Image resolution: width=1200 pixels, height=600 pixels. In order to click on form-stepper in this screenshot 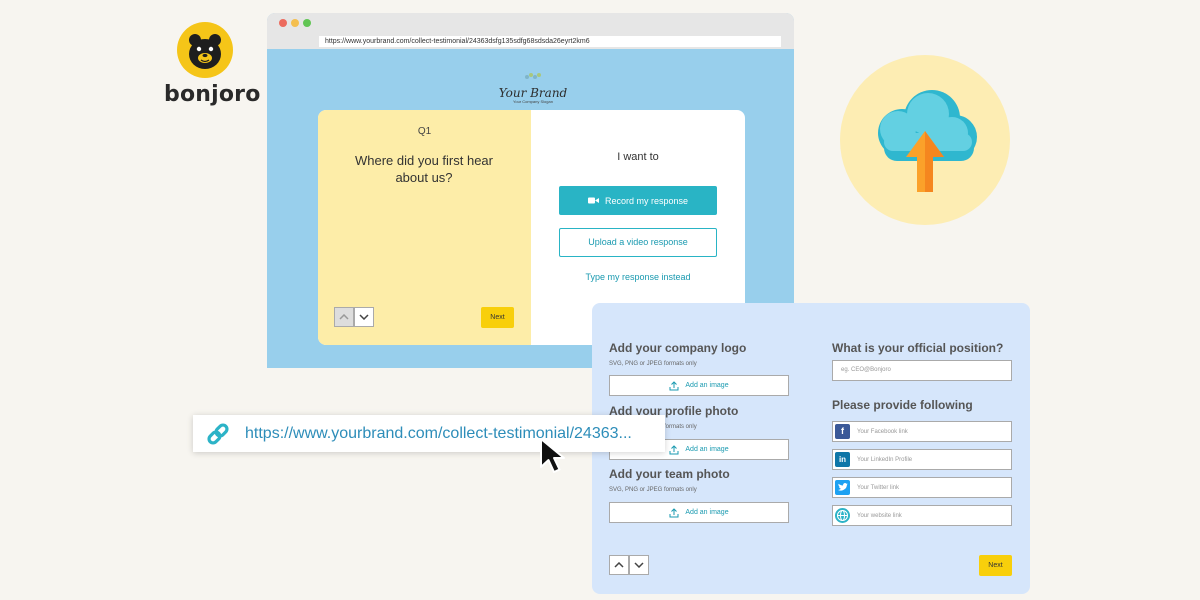, I will do `click(629, 565)`.